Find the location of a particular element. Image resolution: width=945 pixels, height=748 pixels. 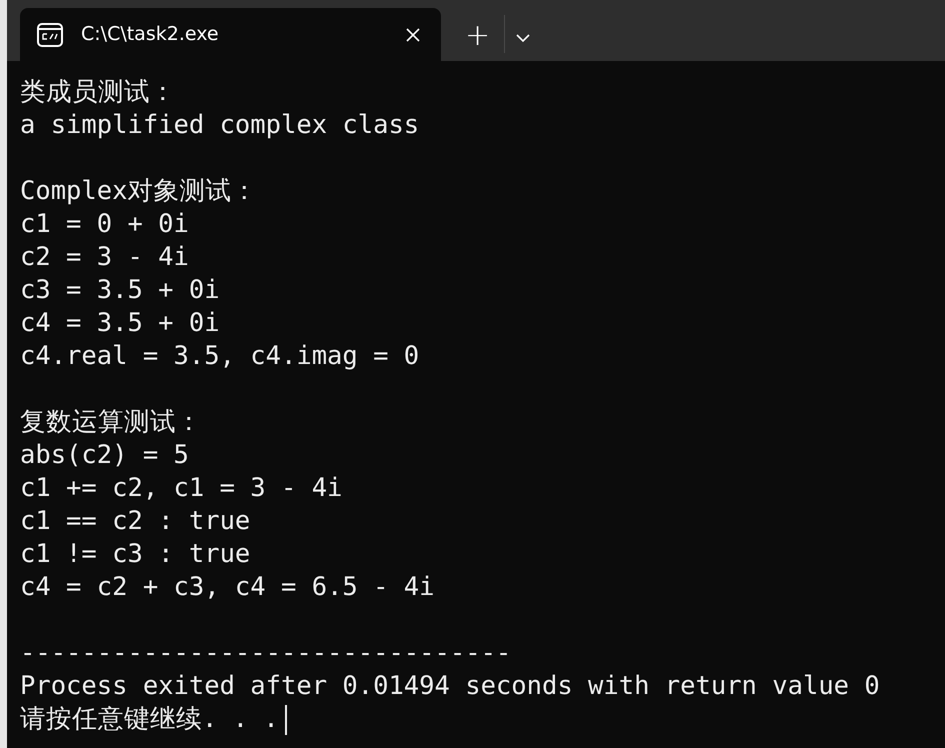

console-line: c4 = c2 + c3, c4 = 6.5 - 4i is located at coordinates (227, 587).